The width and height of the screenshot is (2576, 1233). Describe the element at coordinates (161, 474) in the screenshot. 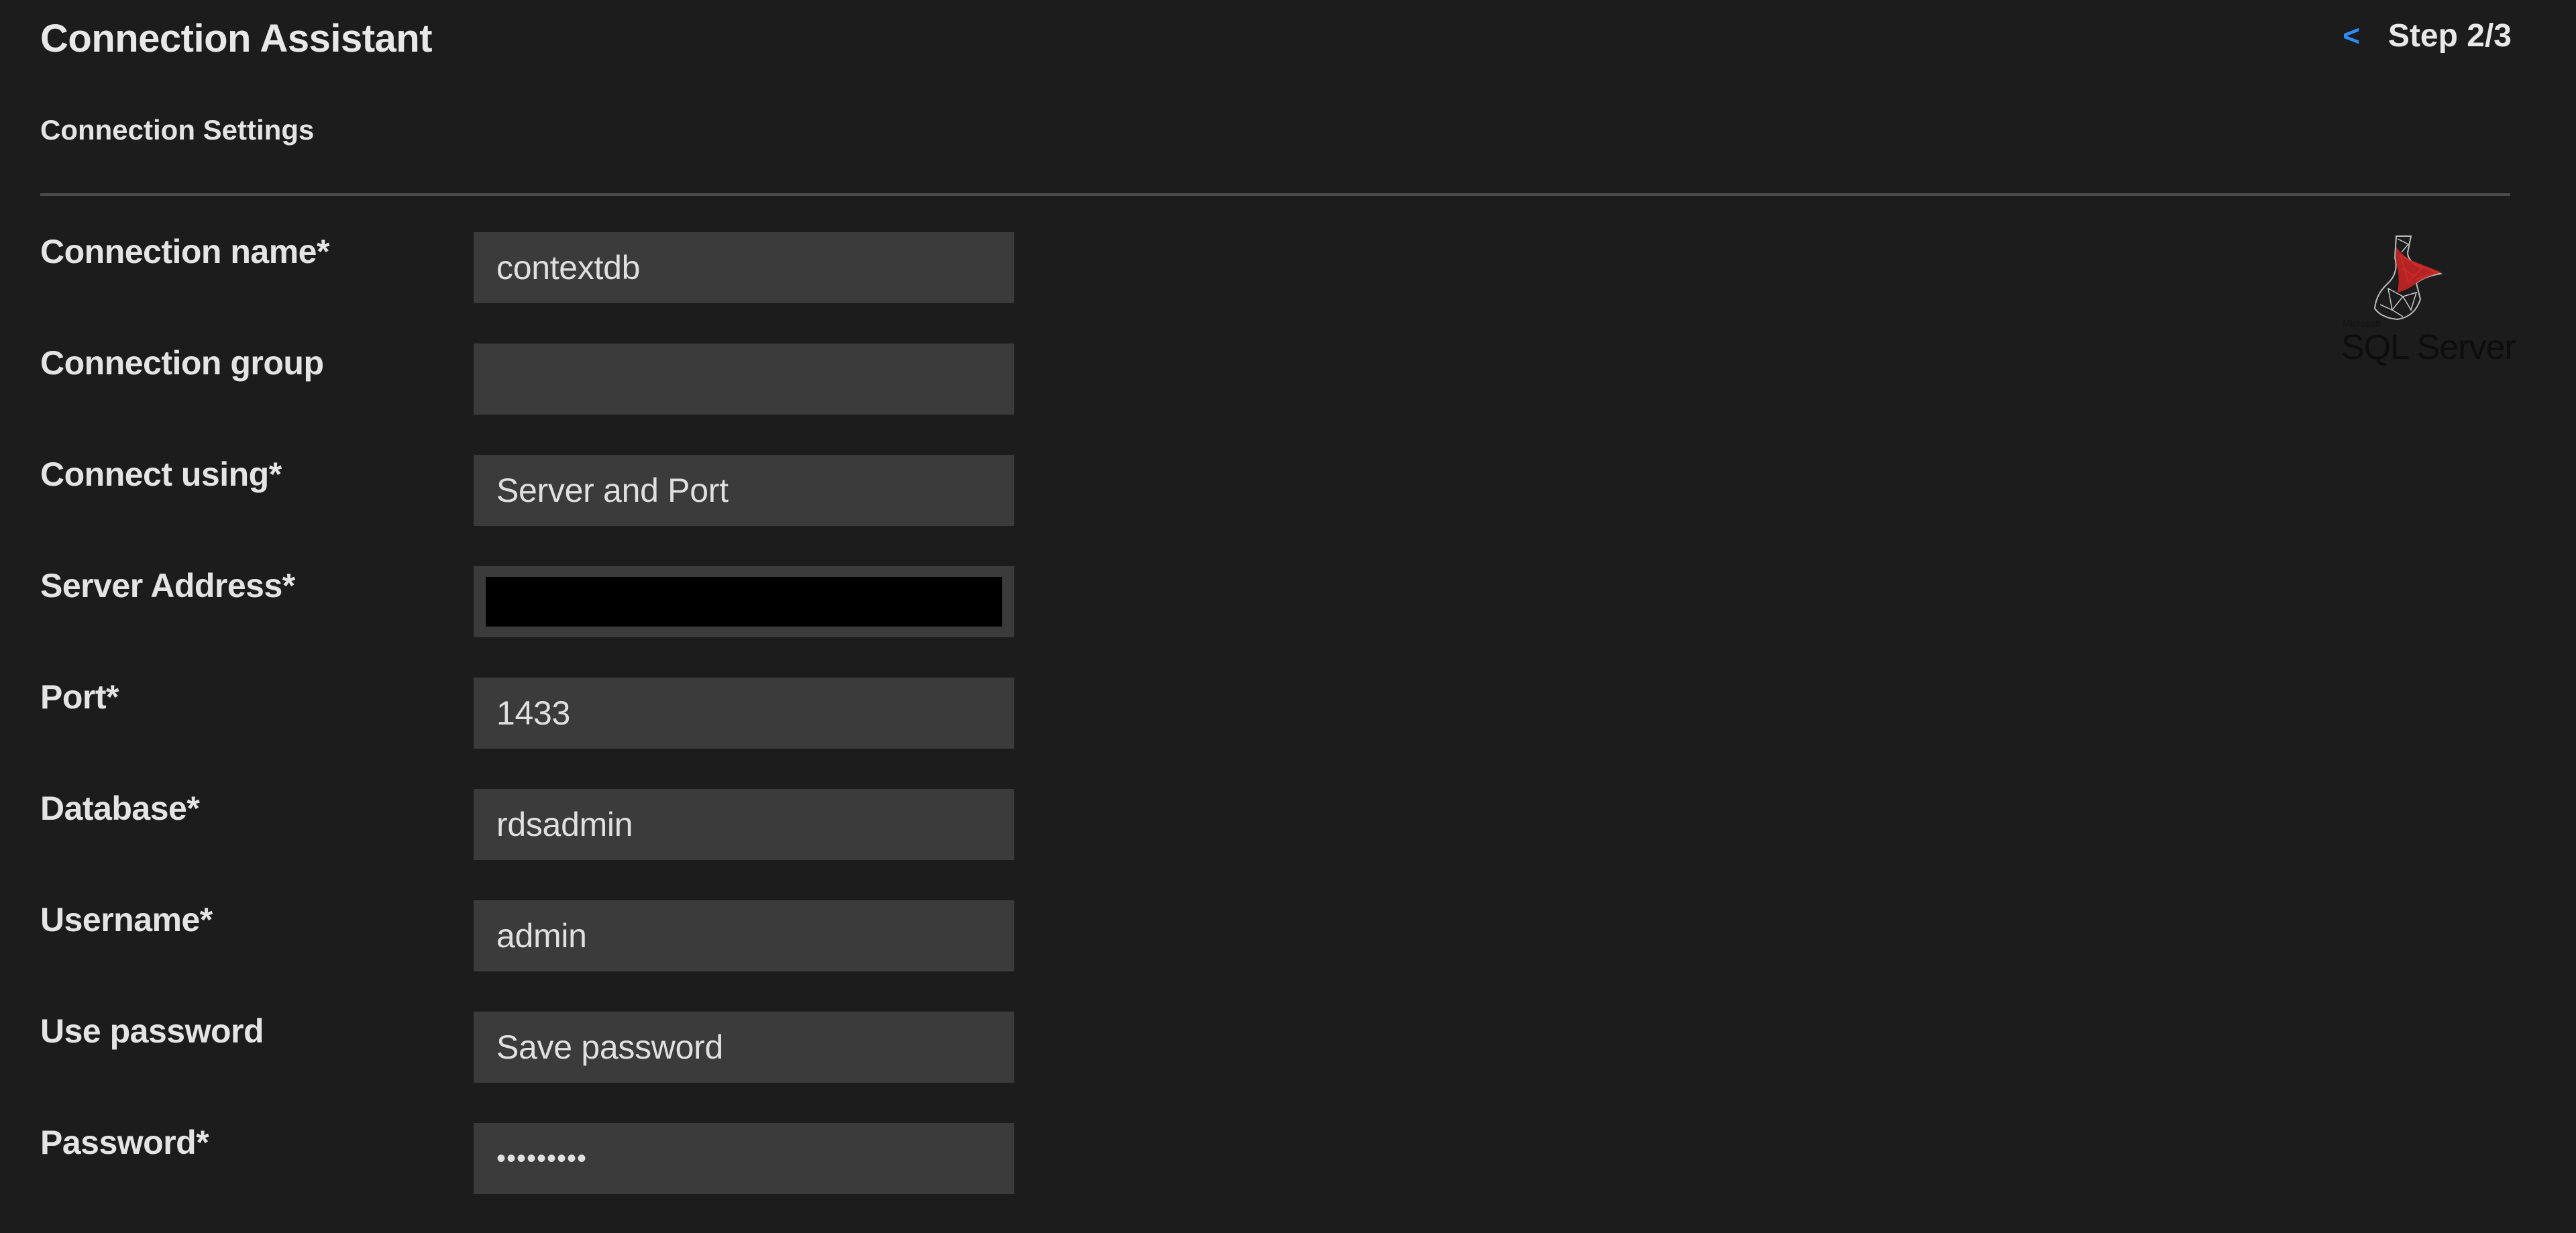

I see `connect-using-label: Connect using*` at that location.